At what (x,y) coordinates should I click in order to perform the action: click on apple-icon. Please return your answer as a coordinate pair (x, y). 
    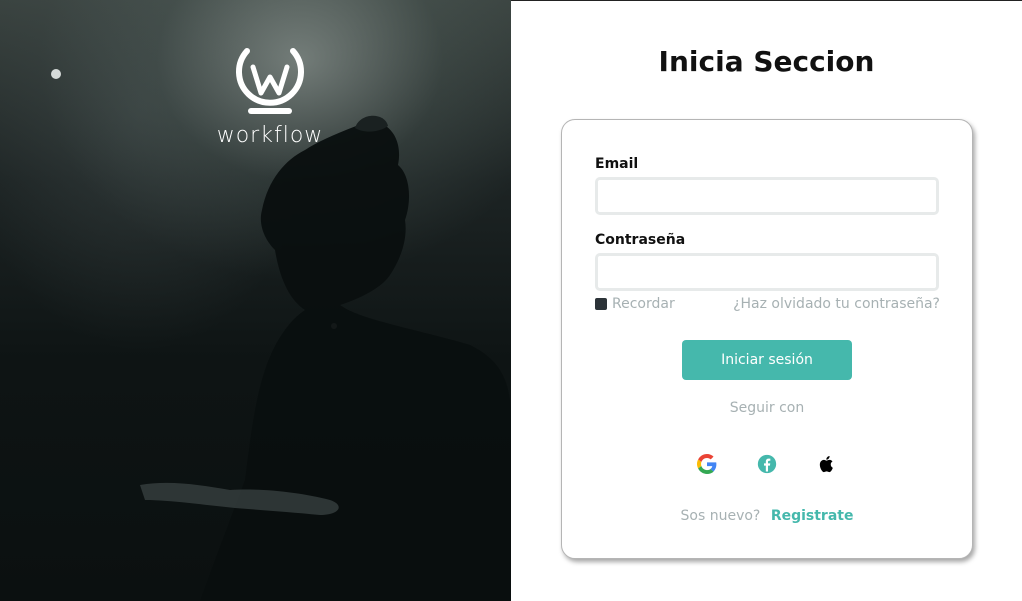
    Looking at the image, I should click on (826, 464).